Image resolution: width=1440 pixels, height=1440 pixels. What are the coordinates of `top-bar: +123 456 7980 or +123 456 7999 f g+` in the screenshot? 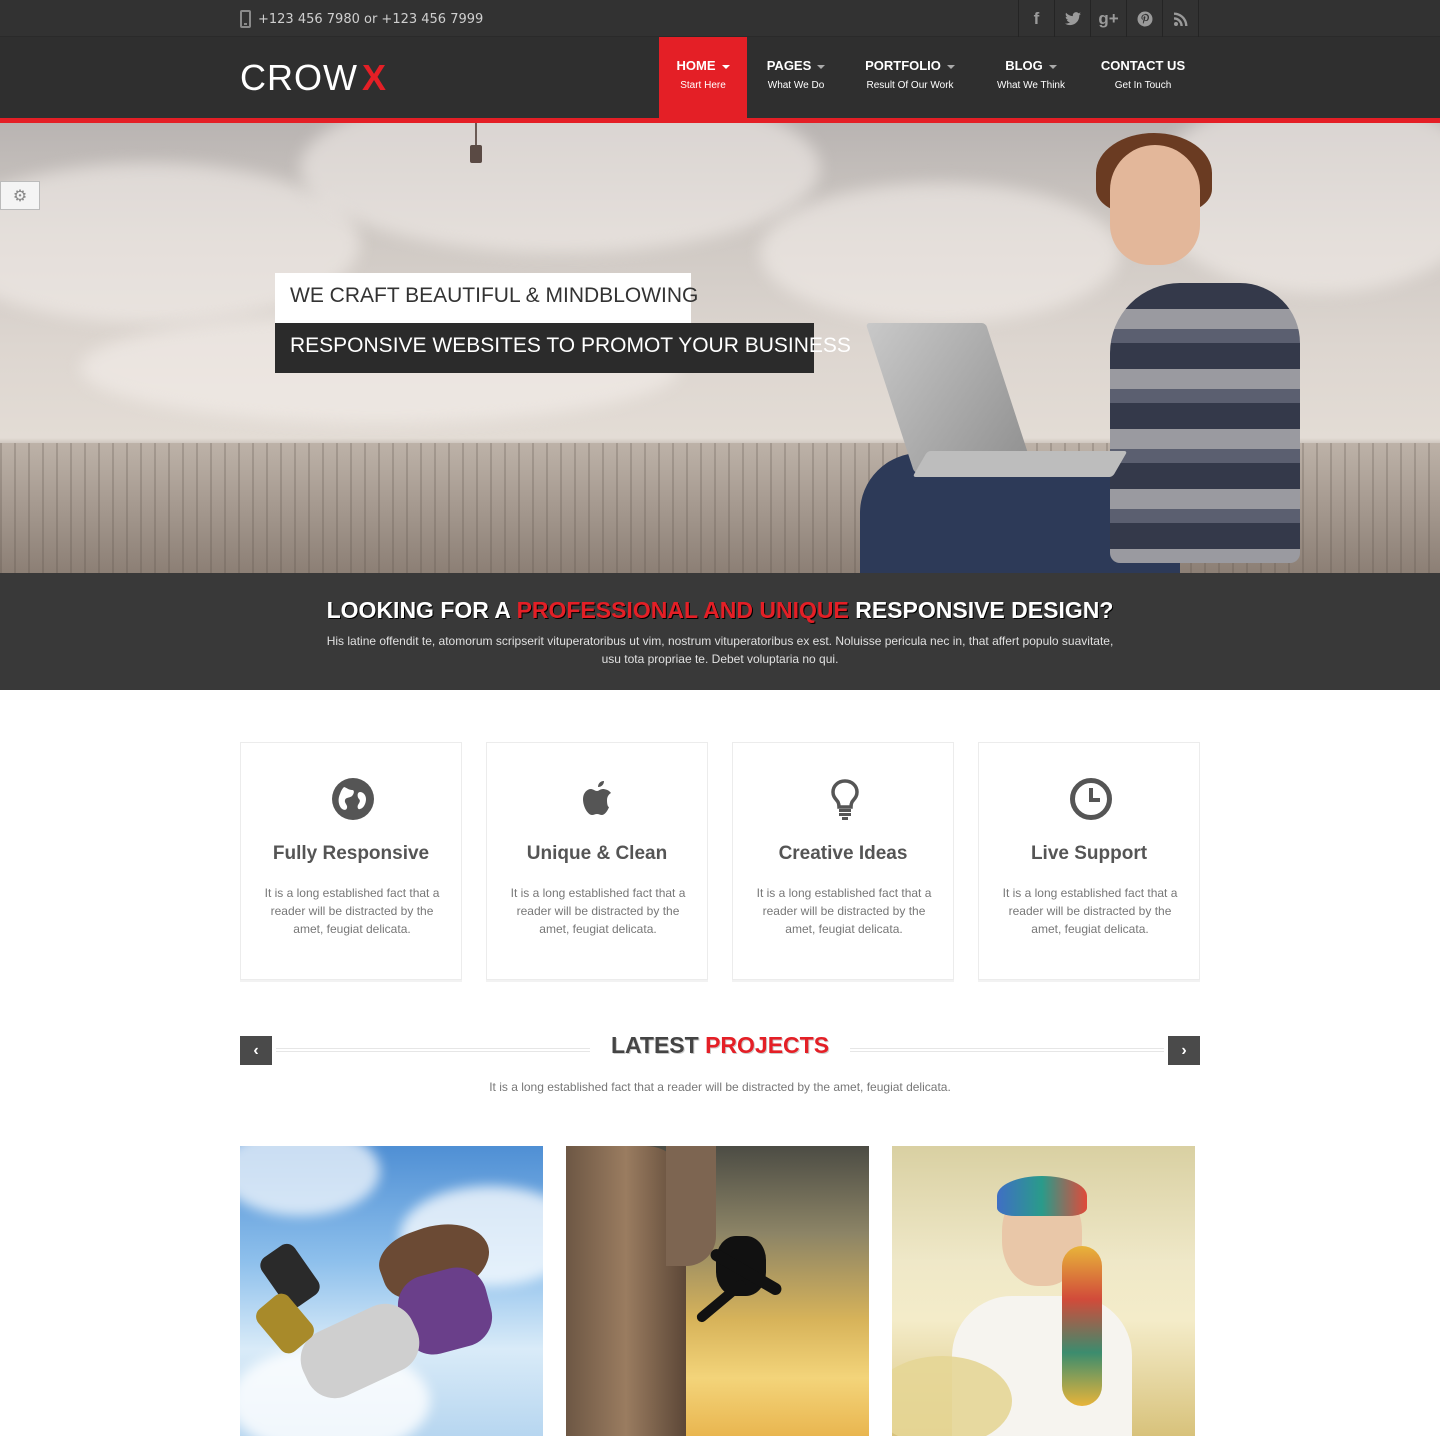 It's located at (720, 18).